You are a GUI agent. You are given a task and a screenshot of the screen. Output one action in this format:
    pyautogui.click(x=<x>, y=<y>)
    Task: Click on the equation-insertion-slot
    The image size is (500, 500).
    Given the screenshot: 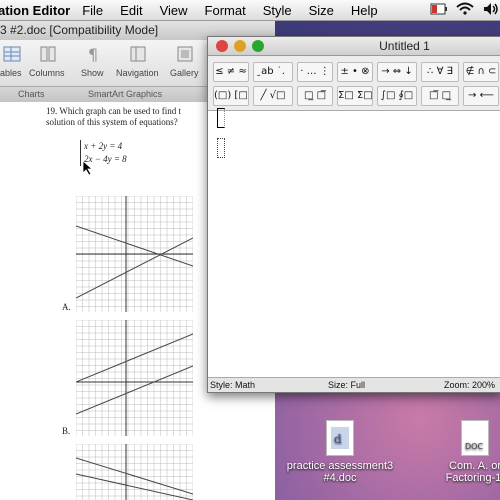 What is the action you would take?
    pyautogui.click(x=221, y=118)
    